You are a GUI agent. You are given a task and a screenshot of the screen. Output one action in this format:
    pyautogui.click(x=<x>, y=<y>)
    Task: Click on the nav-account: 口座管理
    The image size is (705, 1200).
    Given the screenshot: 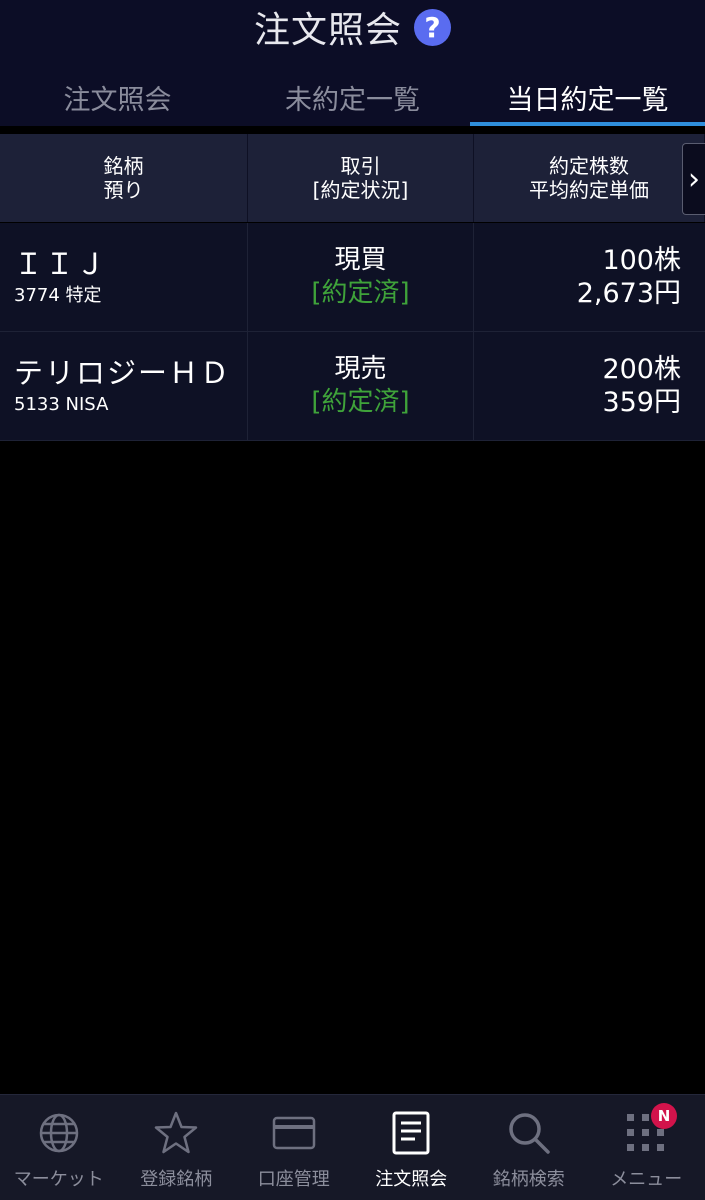 What is the action you would take?
    pyautogui.click(x=294, y=1147)
    